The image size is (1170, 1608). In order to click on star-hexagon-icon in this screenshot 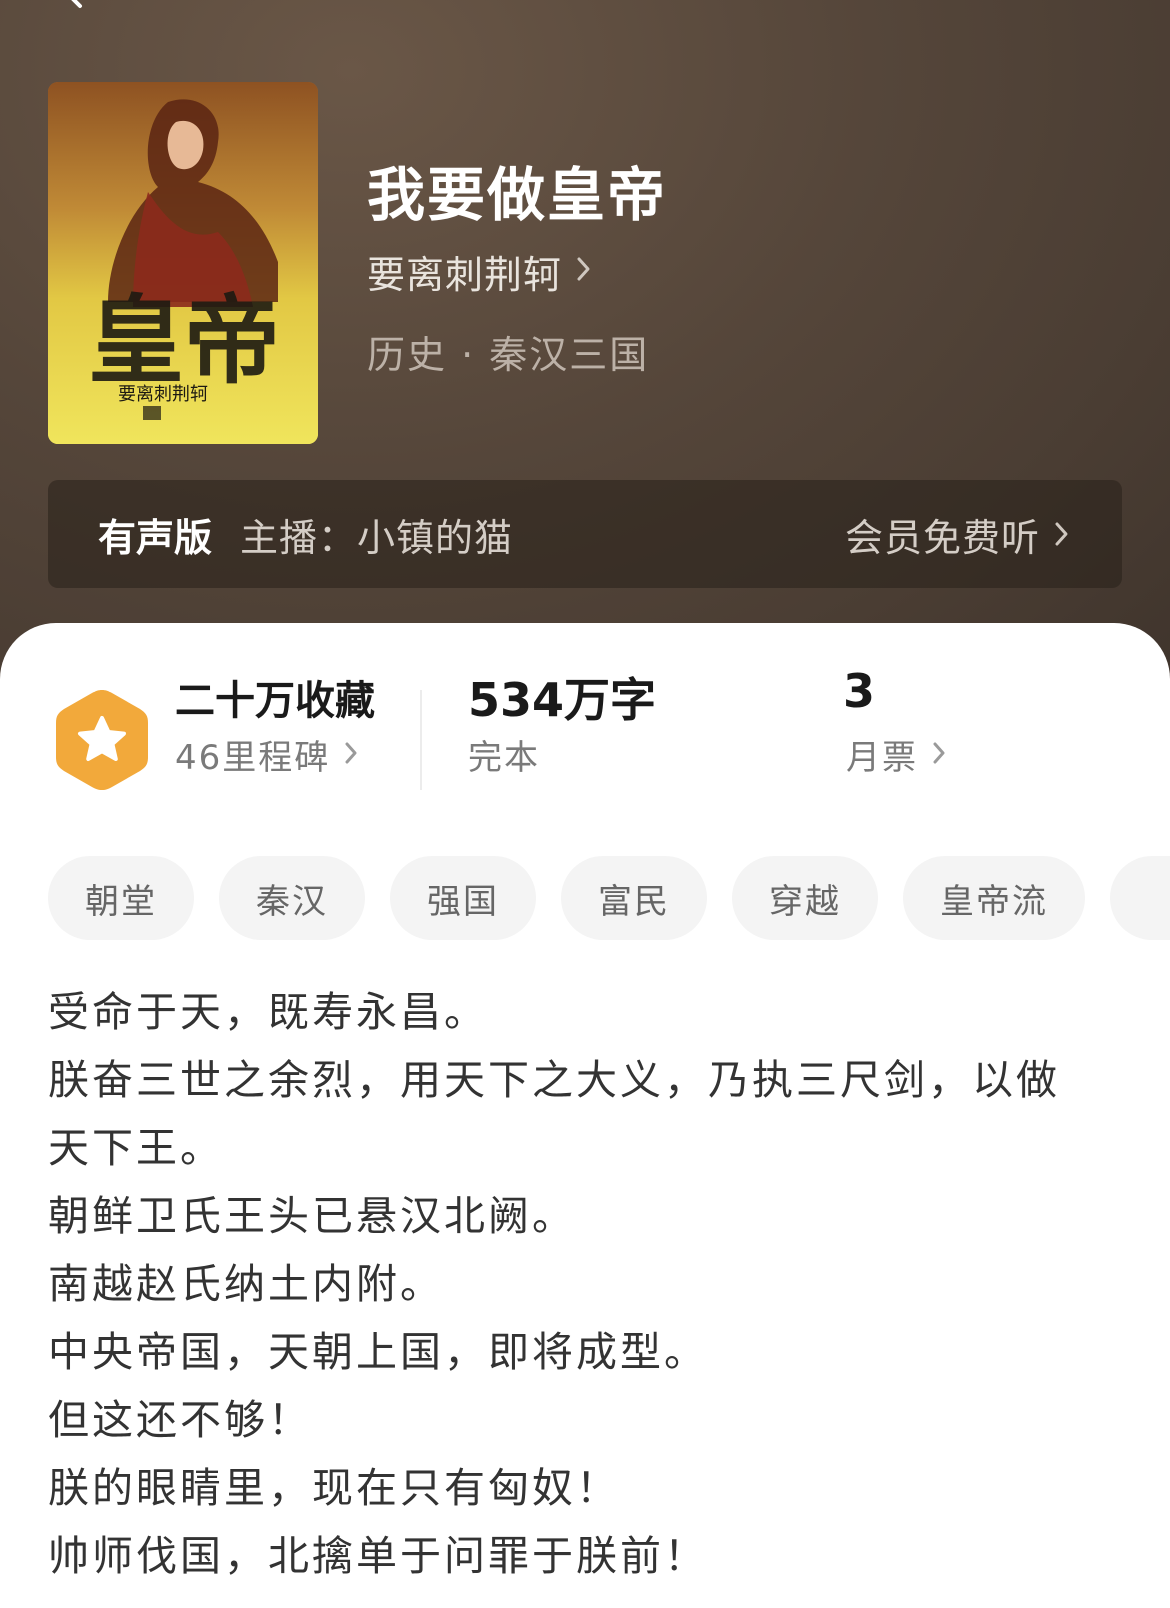, I will do `click(102, 740)`.